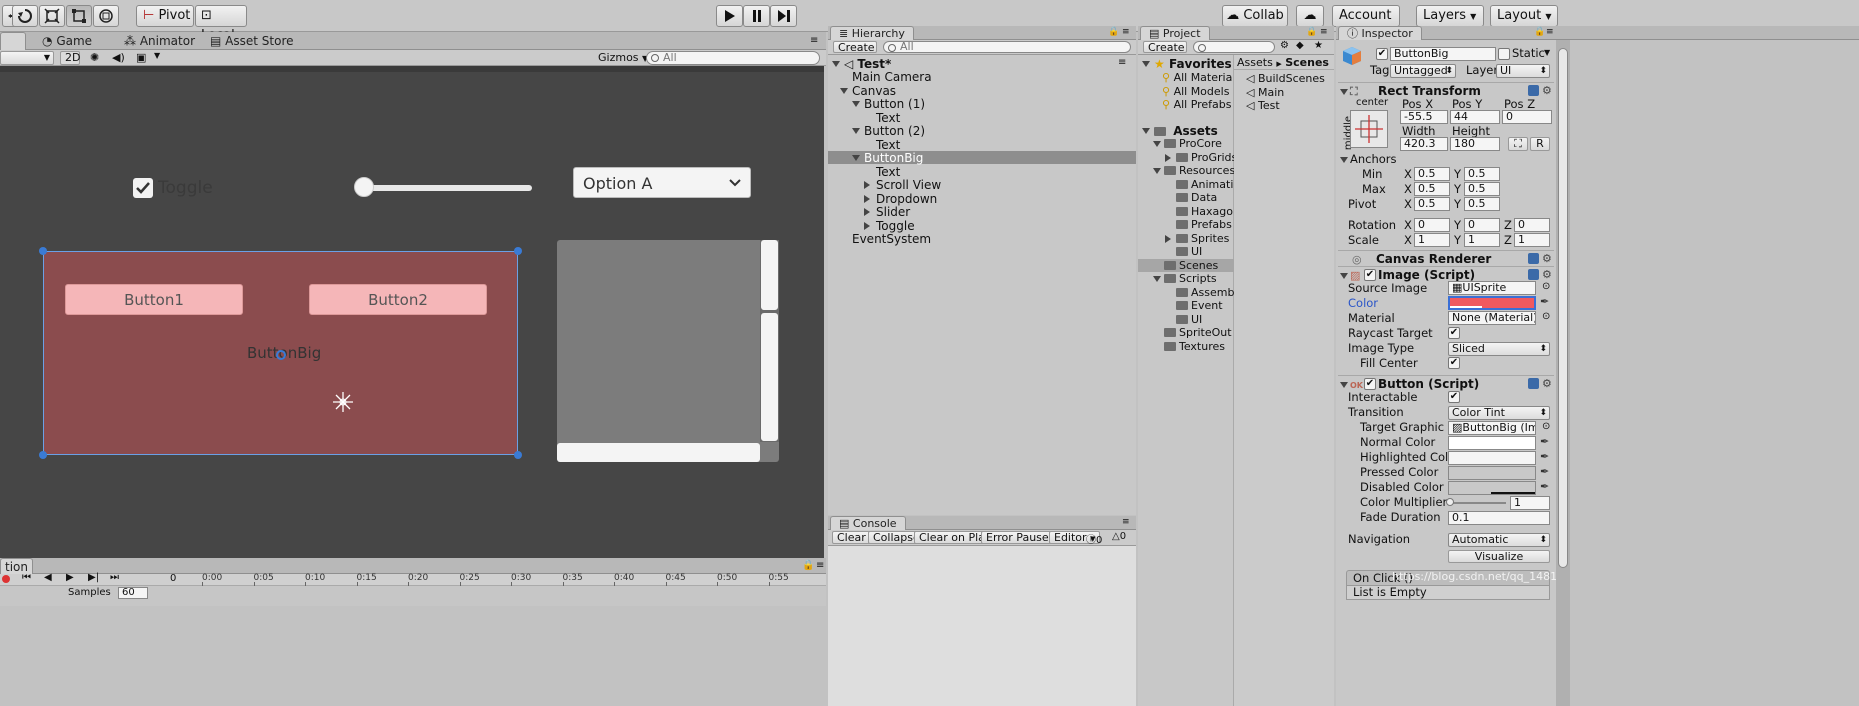  Describe the element at coordinates (1454, 333) in the screenshot. I see `raycast-target-checkbox: ✔` at that location.